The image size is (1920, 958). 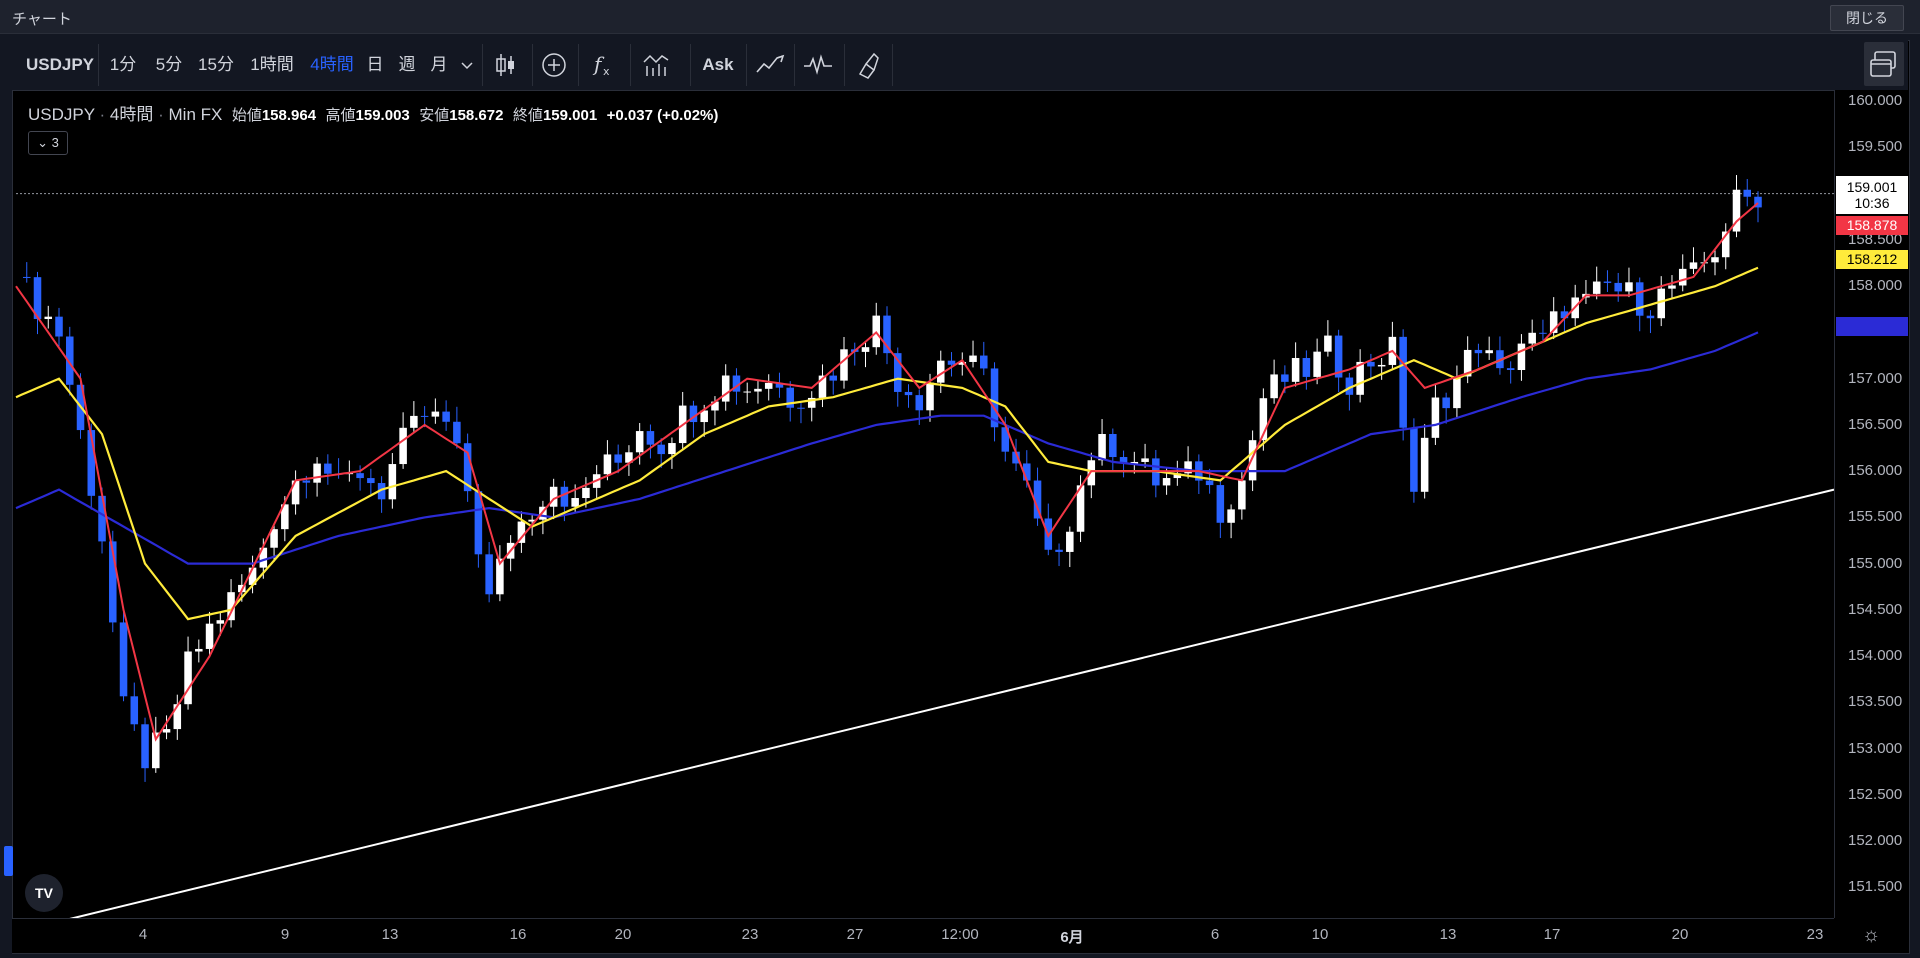 What do you see at coordinates (1875, 794) in the screenshot?
I see `price-tick: 152.500` at bounding box center [1875, 794].